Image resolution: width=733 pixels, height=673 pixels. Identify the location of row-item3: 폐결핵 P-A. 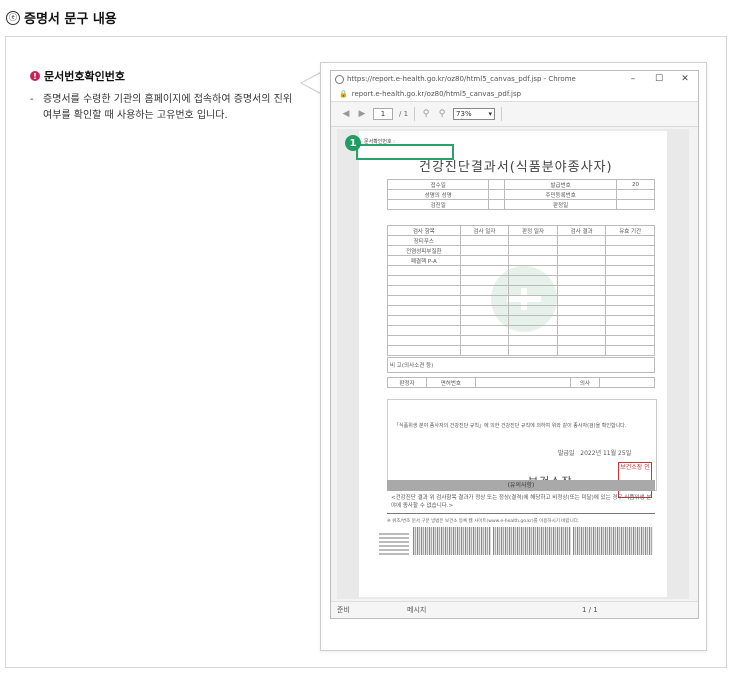
(424, 260).